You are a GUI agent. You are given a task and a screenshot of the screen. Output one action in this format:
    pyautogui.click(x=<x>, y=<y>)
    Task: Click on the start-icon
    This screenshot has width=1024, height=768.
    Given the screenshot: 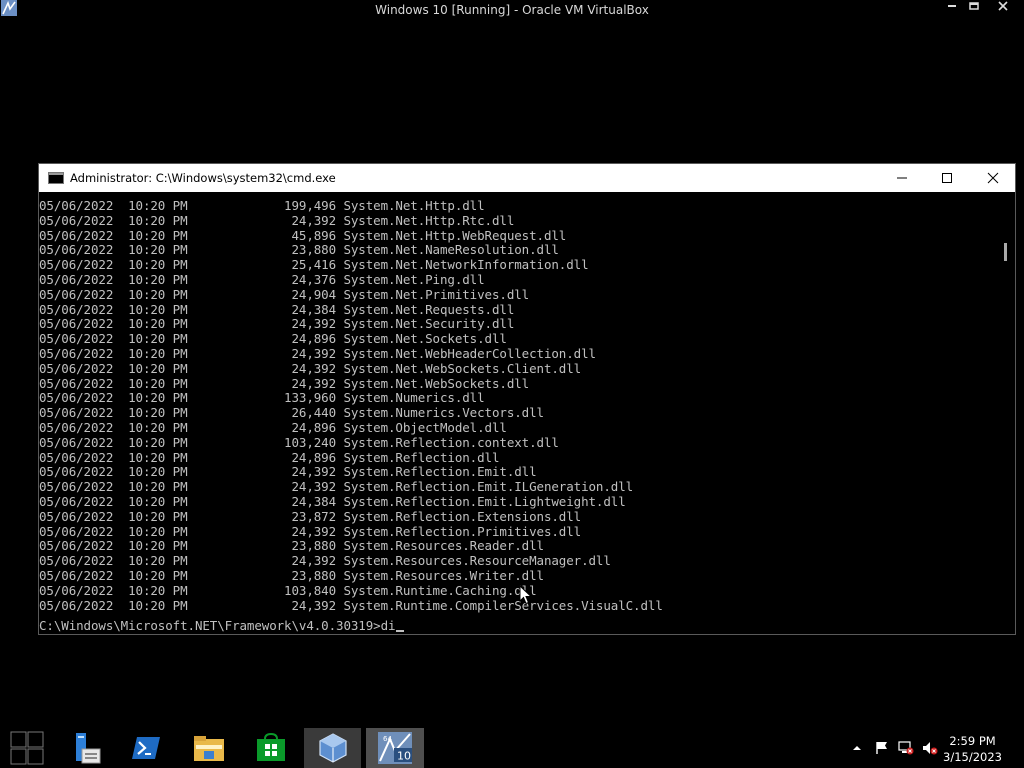 What is the action you would take?
    pyautogui.click(x=27, y=748)
    